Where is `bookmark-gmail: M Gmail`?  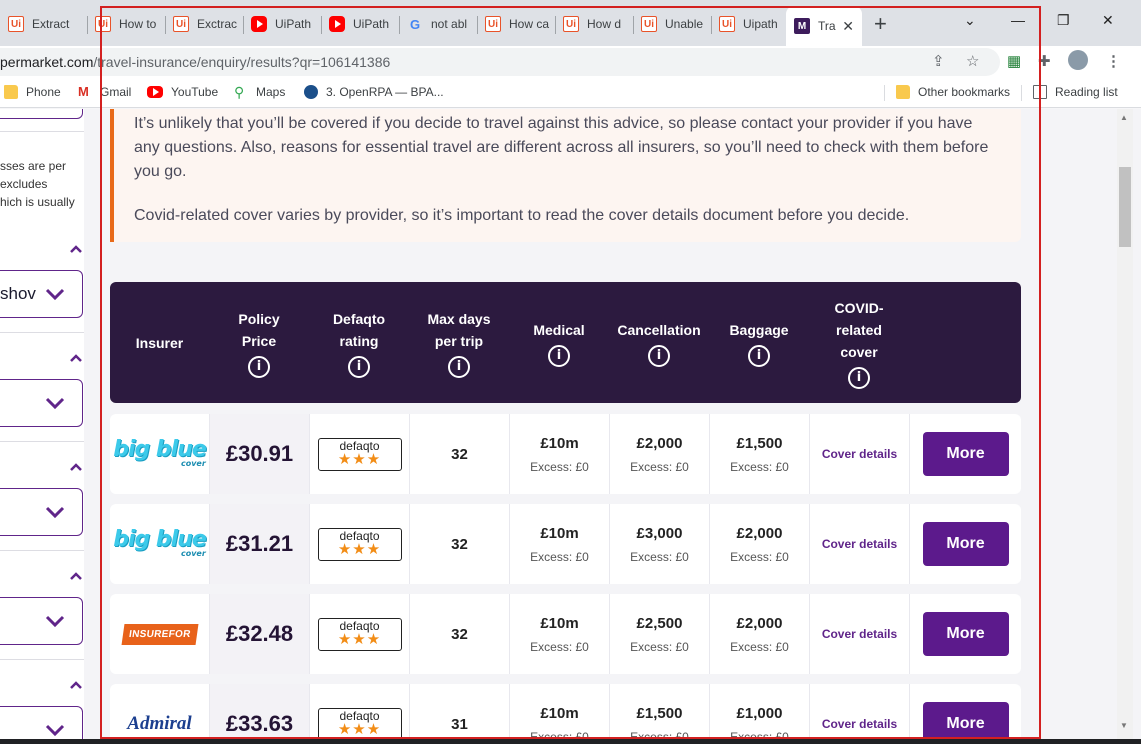
bookmark-gmail: M Gmail is located at coordinates (104, 92).